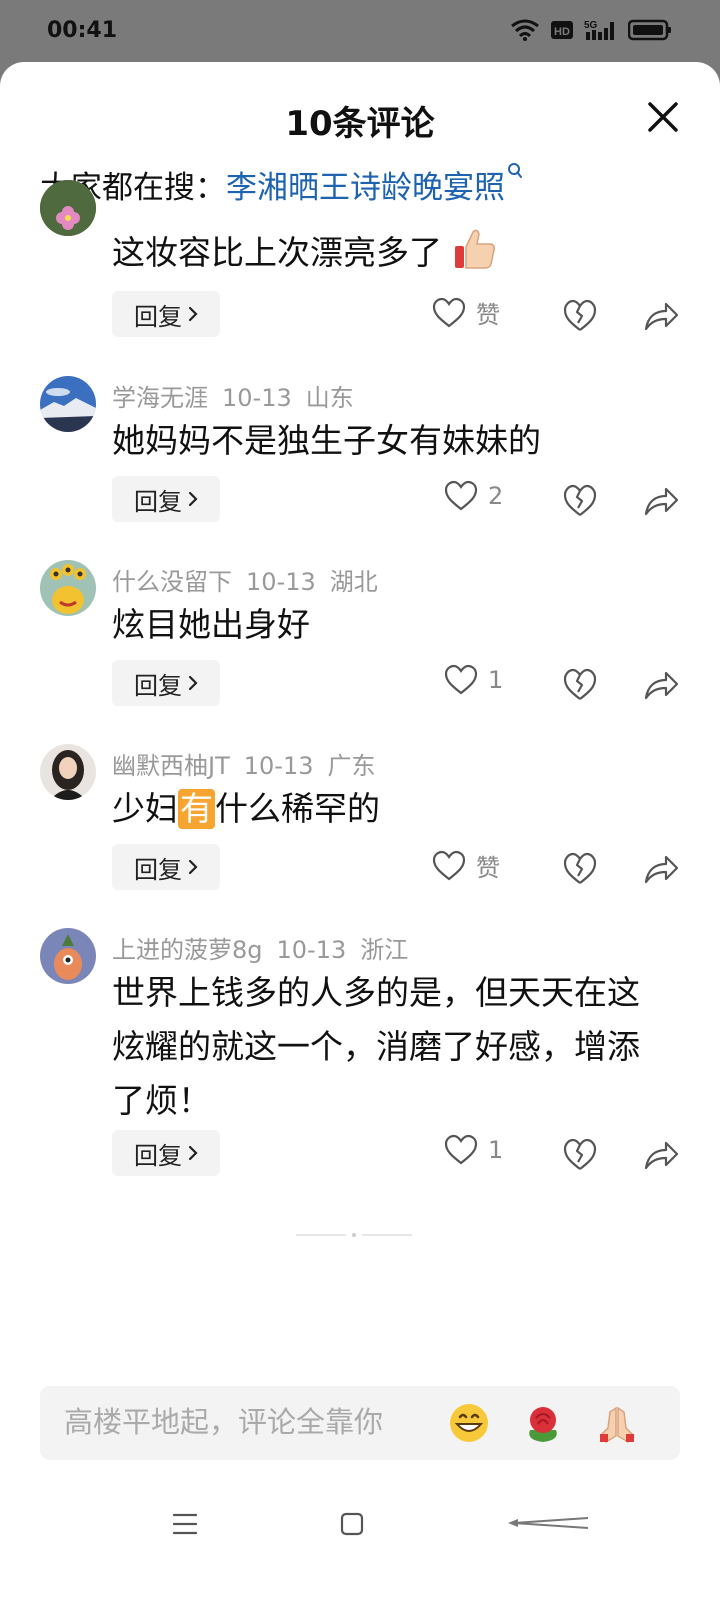  I want to click on comment-meta: 学海无涯 10-13 山东, so click(240, 395).